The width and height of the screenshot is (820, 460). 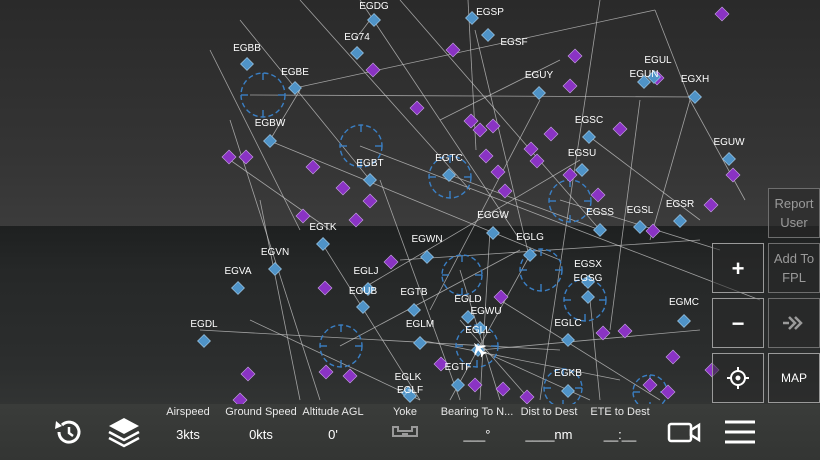 What do you see at coordinates (477, 434) in the screenshot?
I see `bearing-value: ___°` at bounding box center [477, 434].